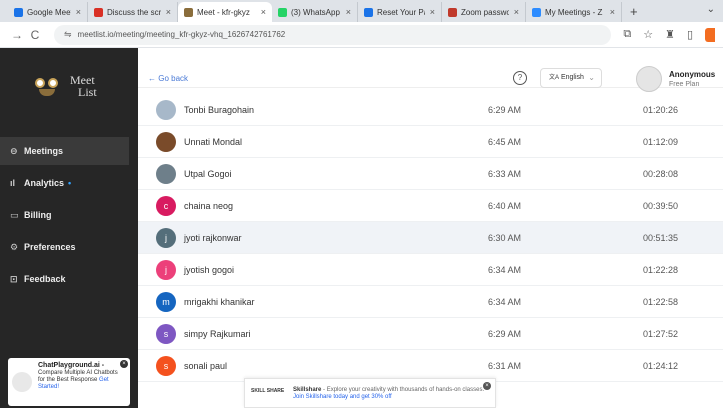 Image resolution: width=723 pixels, height=408 pixels. What do you see at coordinates (400, 12) in the screenshot?
I see `browser-tab: Reset Your Pass ×` at bounding box center [400, 12].